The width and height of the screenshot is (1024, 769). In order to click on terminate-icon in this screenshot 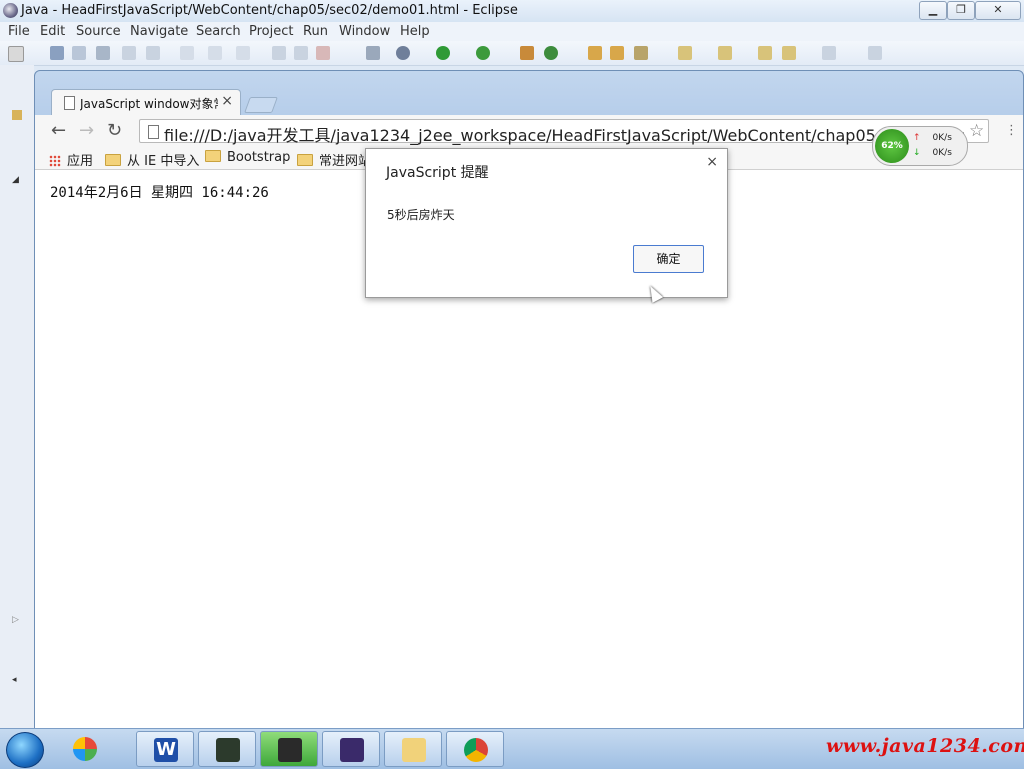, I will do `click(323, 53)`.